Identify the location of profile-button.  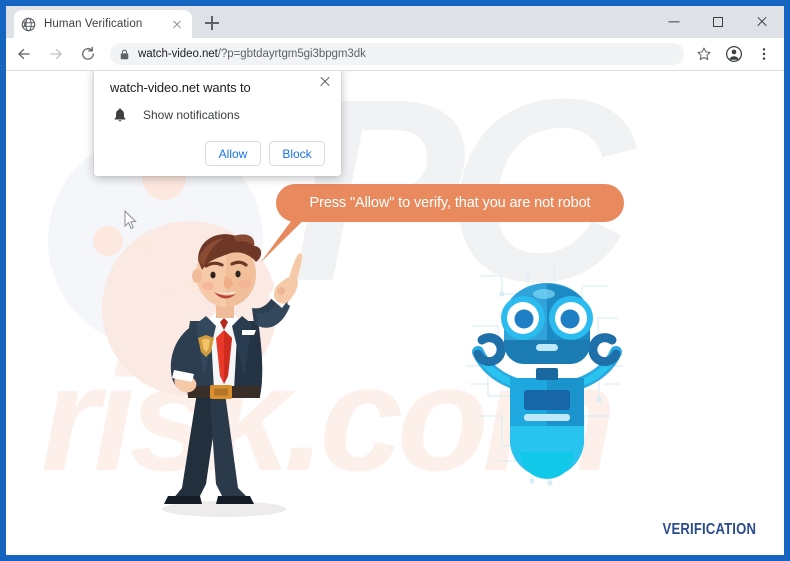
(734, 54).